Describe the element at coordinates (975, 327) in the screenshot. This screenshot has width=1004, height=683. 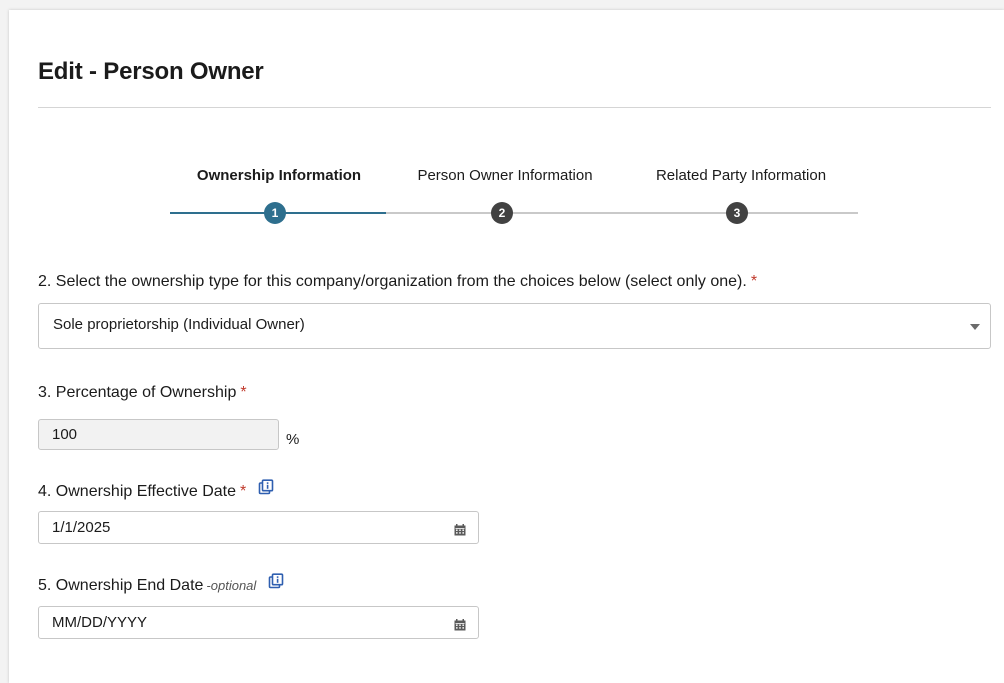
I see `chevron-down-icon` at that location.